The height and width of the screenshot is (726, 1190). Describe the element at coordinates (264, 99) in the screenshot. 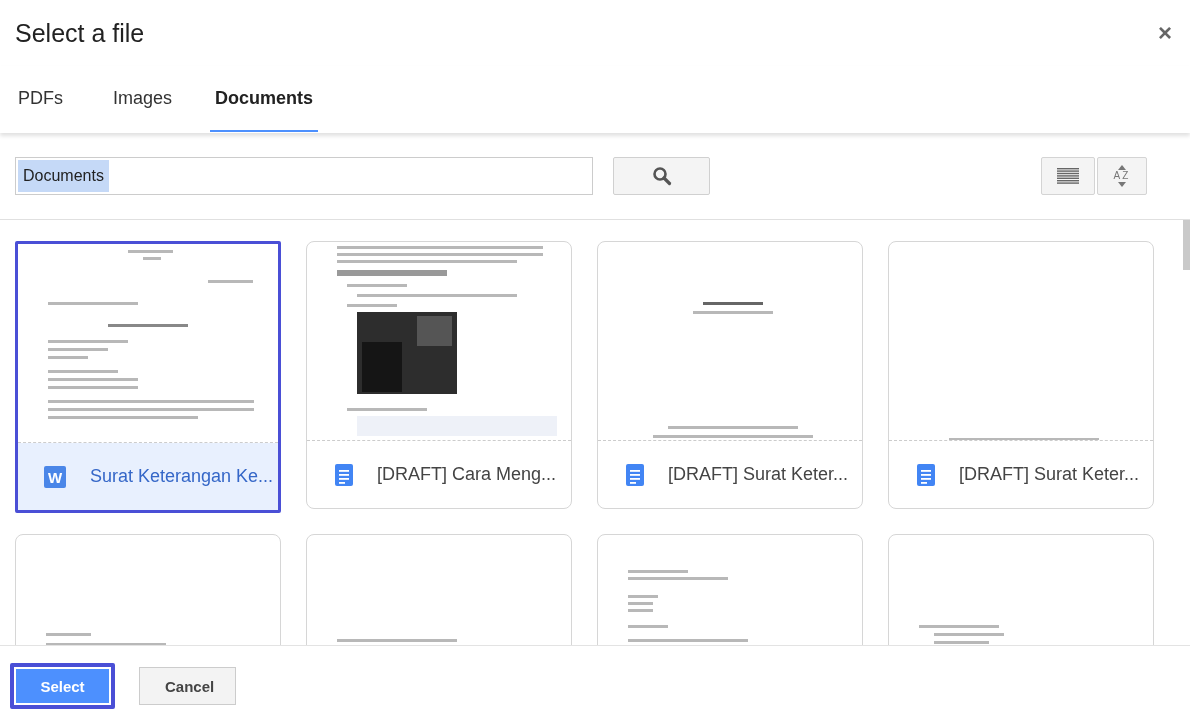

I see `tab: Documents` at that location.